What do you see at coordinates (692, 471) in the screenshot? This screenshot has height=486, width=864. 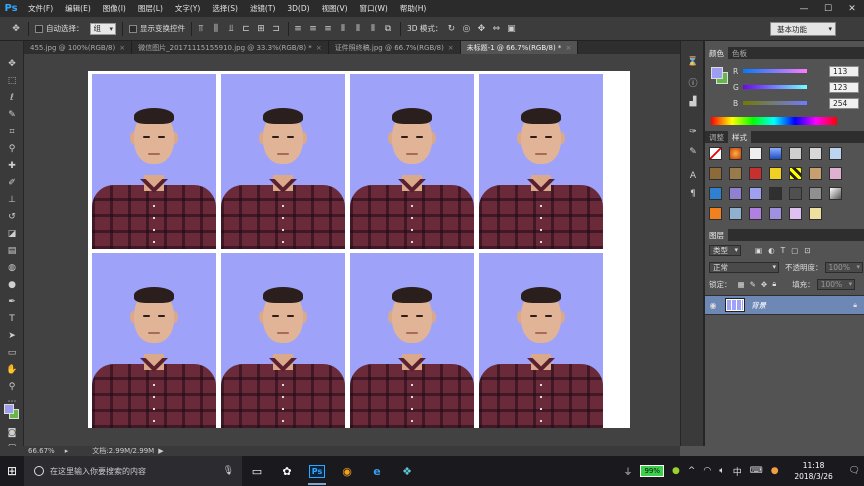 I see `show-hidden-icons: ^` at bounding box center [692, 471].